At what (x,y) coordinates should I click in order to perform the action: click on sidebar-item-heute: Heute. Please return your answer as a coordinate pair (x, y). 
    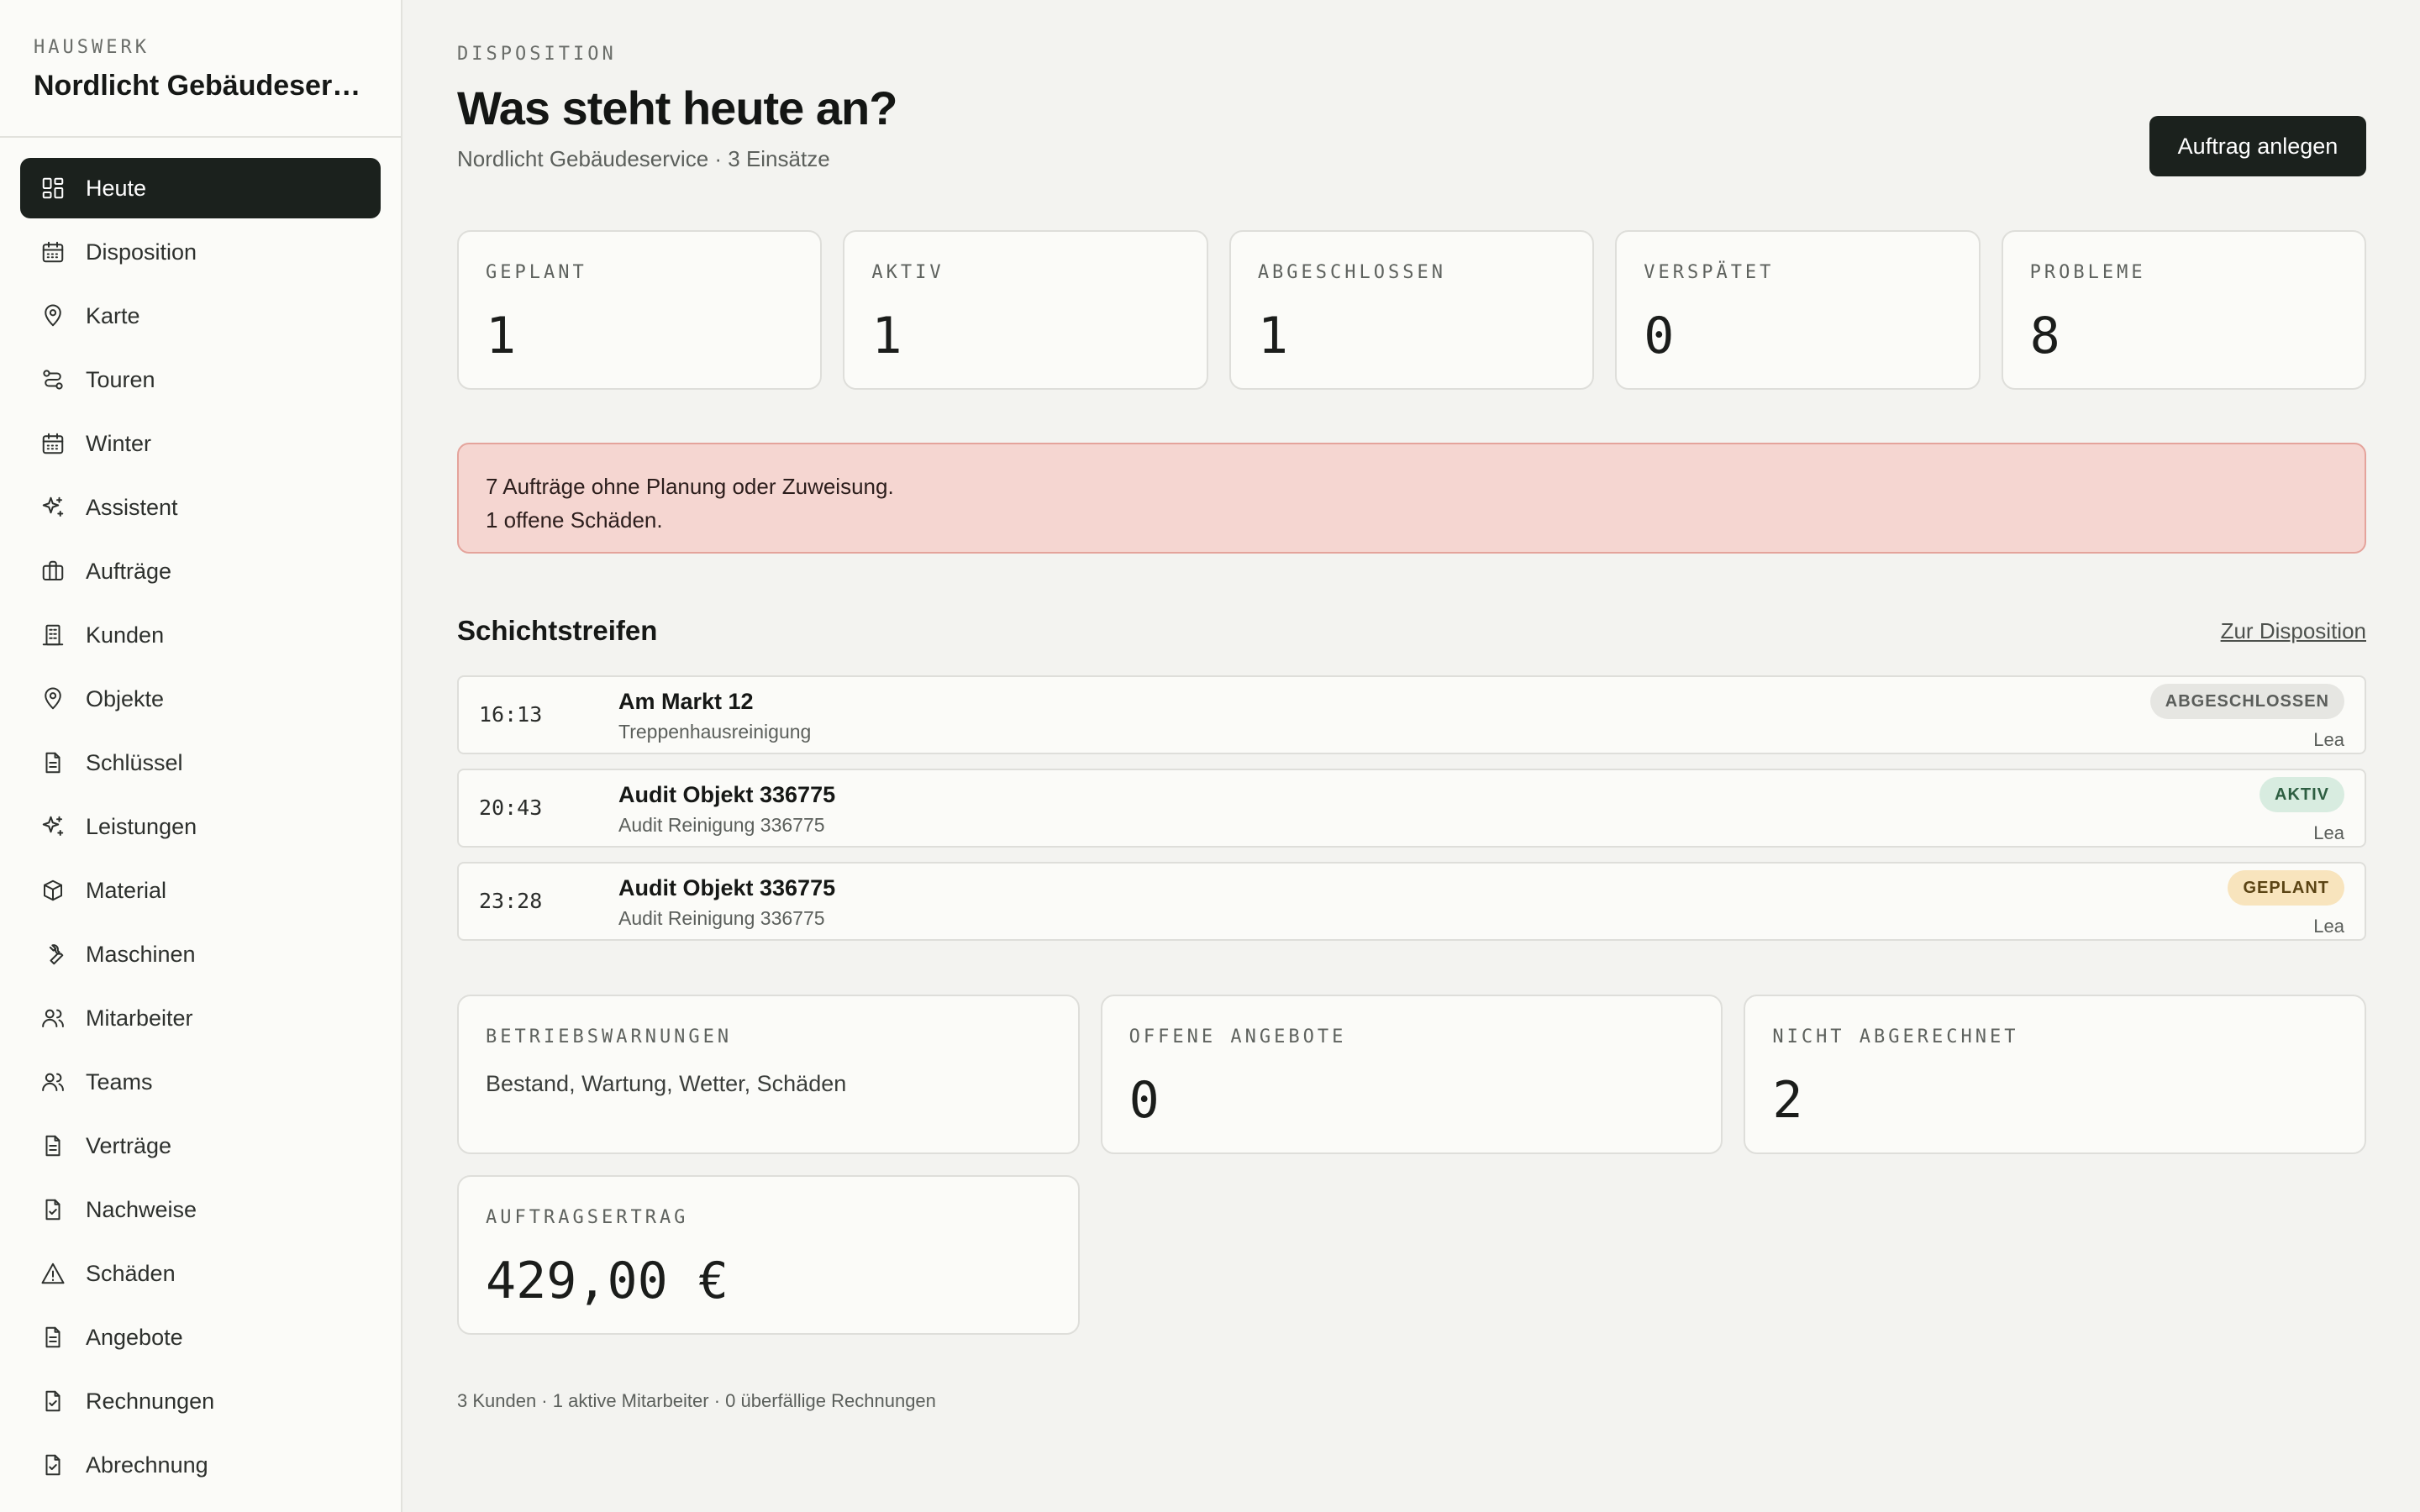
    Looking at the image, I should click on (200, 188).